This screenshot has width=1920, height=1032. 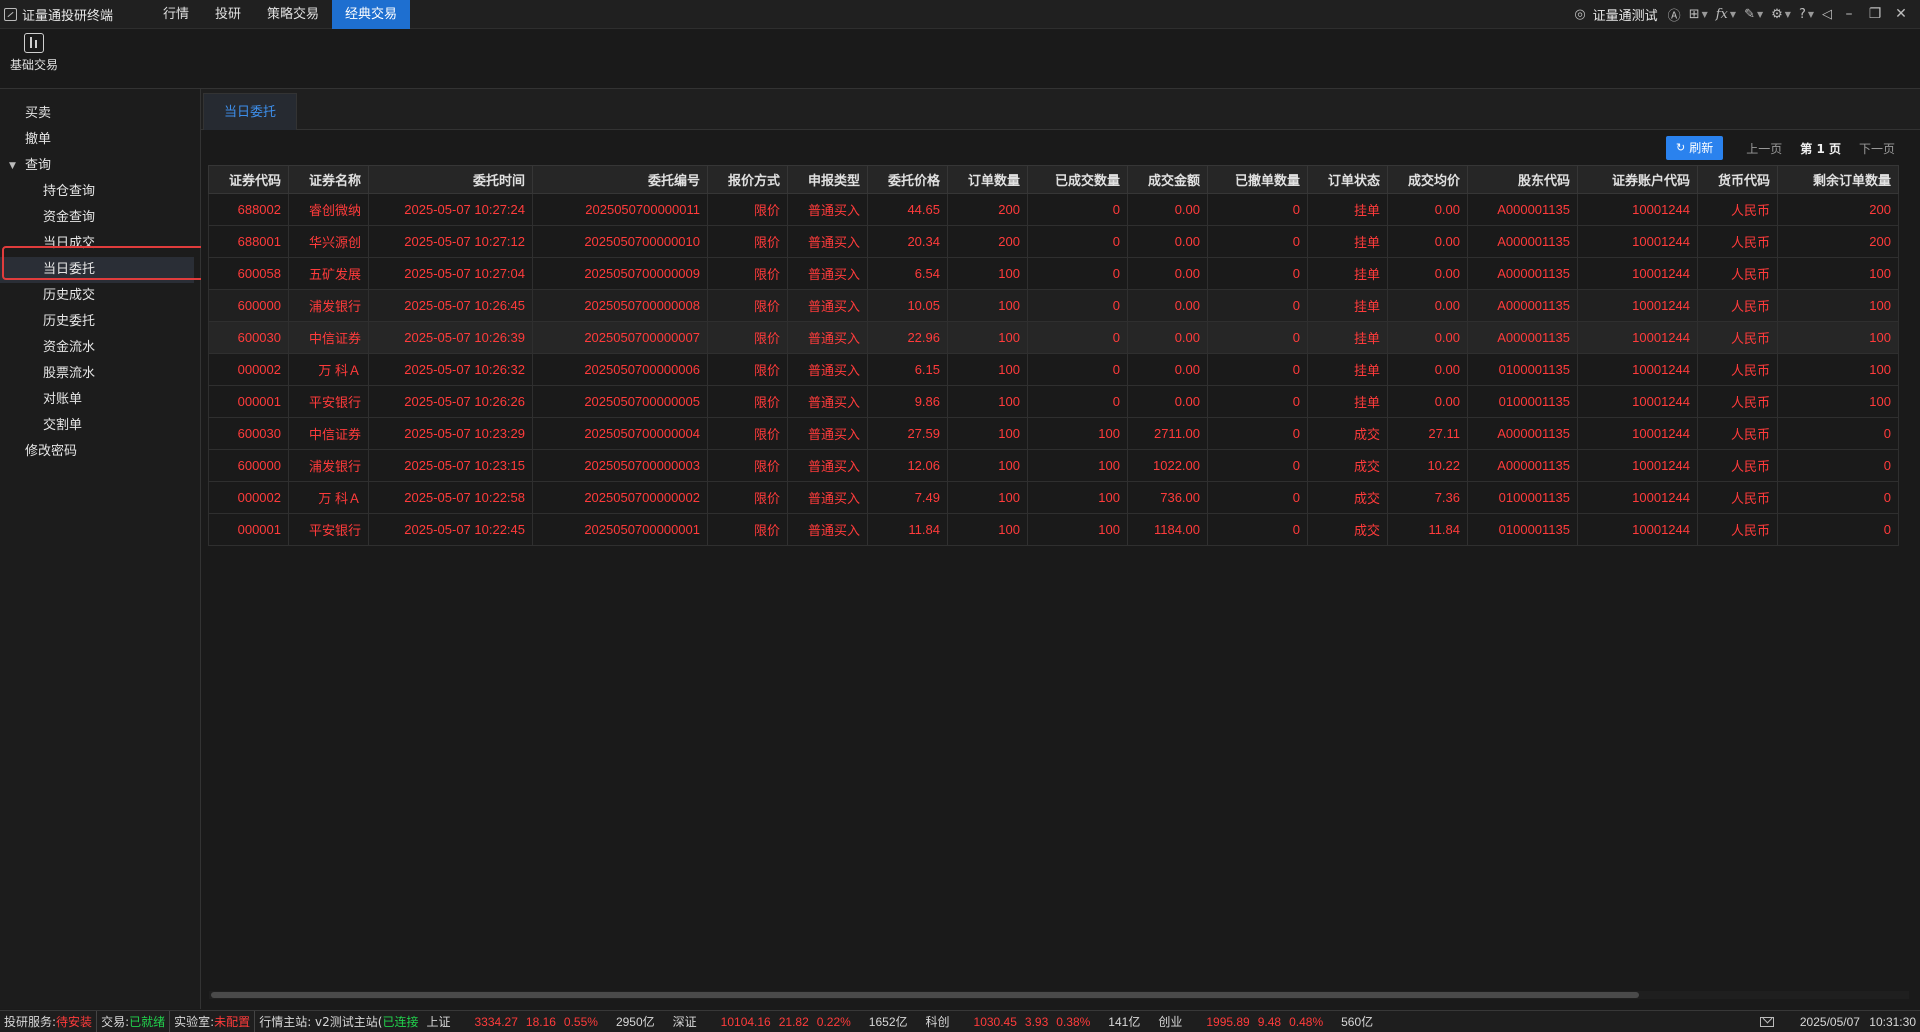 What do you see at coordinates (100, 166) in the screenshot?
I see `sidebar-item-query: ▼ 查询` at bounding box center [100, 166].